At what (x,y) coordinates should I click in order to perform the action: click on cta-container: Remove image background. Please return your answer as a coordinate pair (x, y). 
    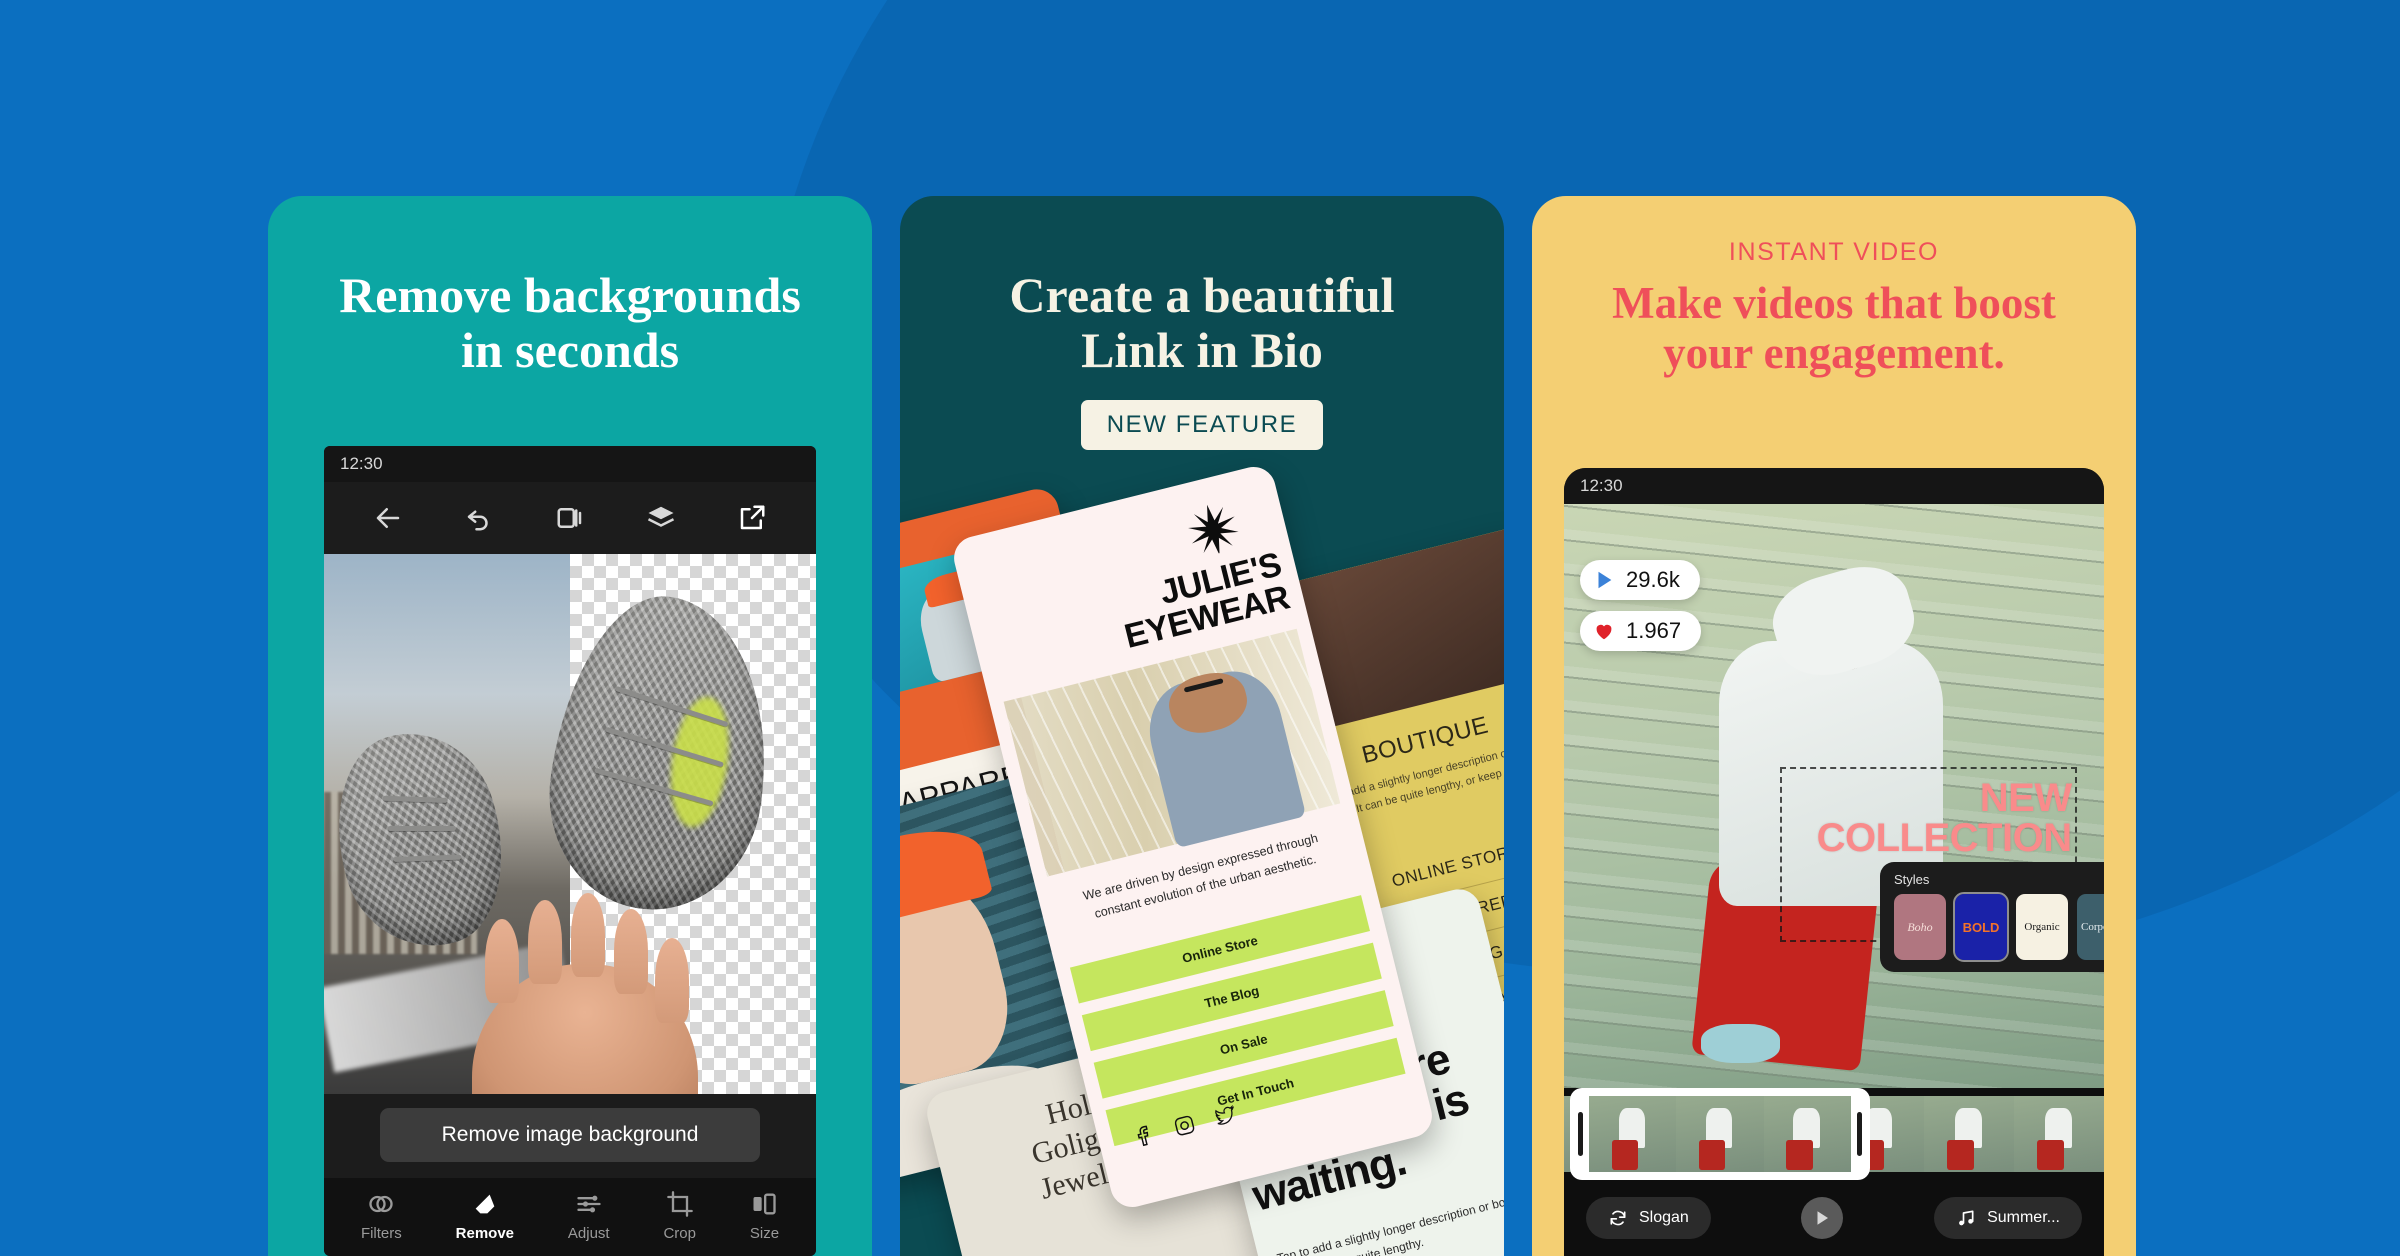
    Looking at the image, I should click on (570, 1136).